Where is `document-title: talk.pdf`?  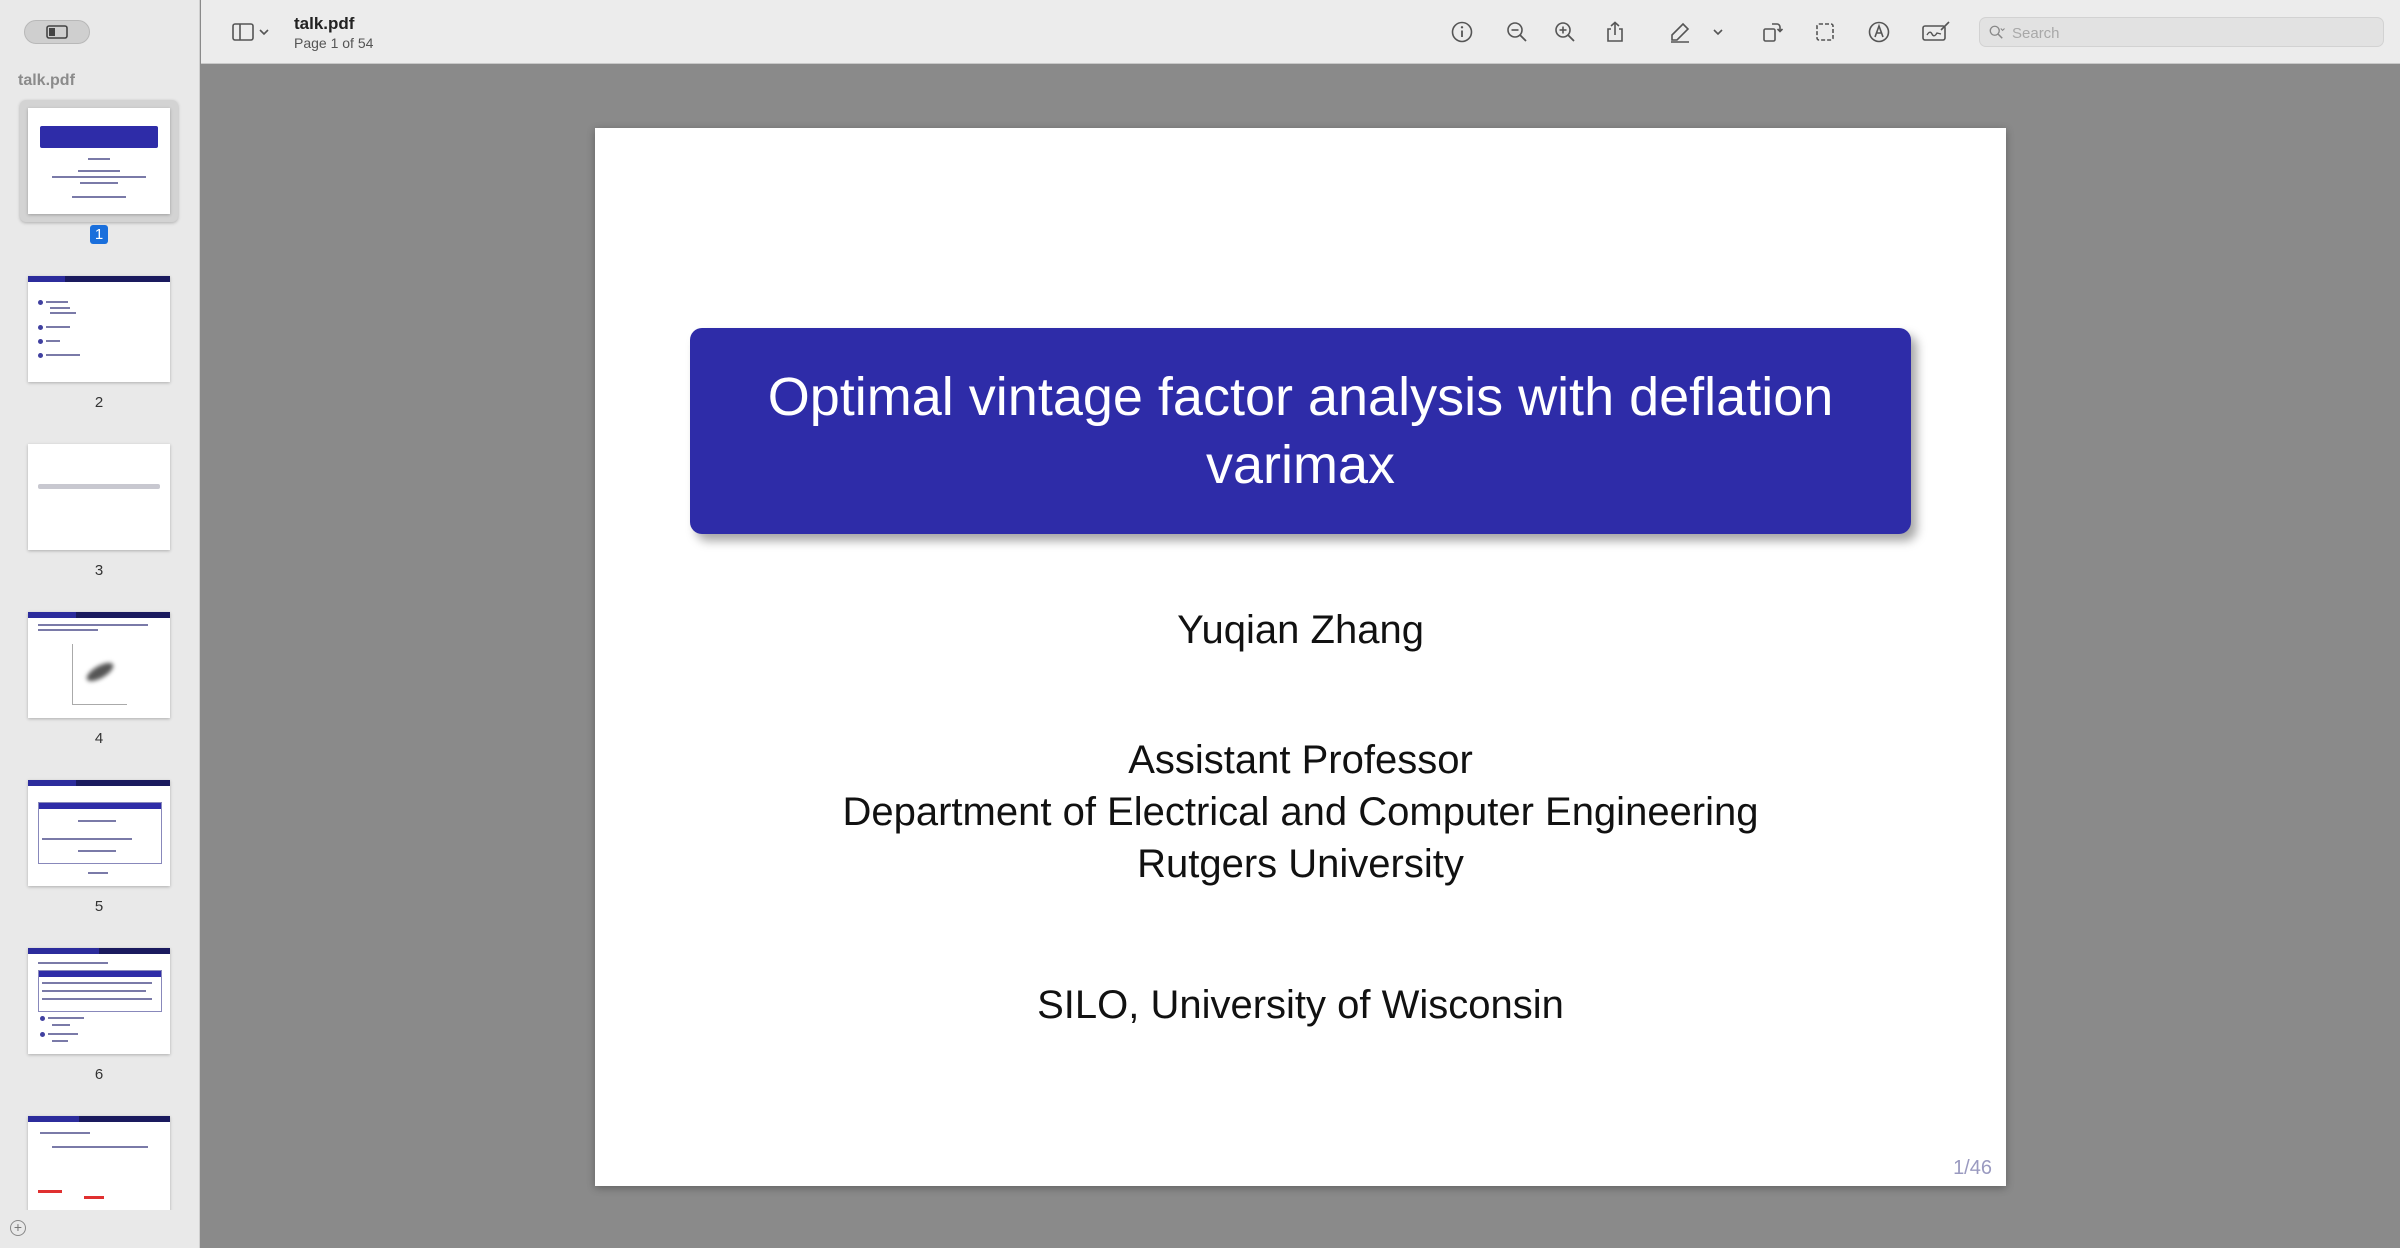
document-title: talk.pdf is located at coordinates (324, 23).